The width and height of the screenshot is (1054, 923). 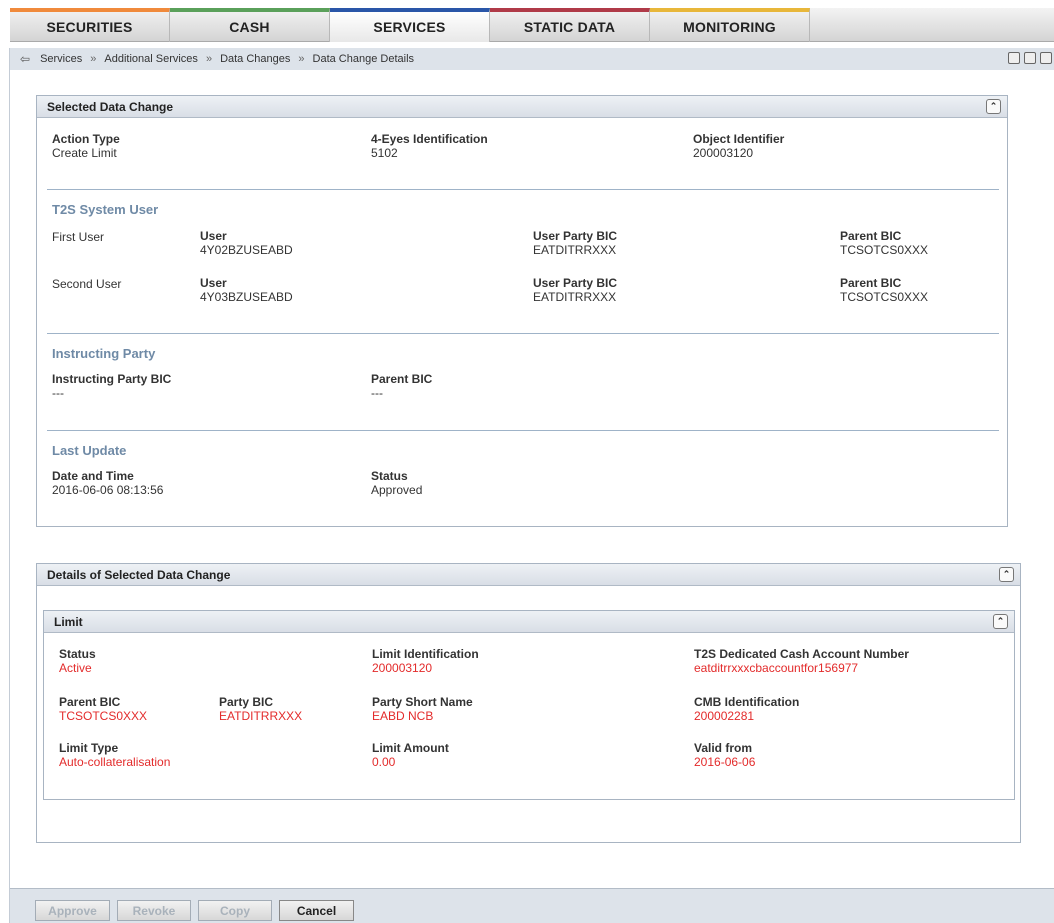 What do you see at coordinates (75, 668) in the screenshot?
I see `field-value: Active` at bounding box center [75, 668].